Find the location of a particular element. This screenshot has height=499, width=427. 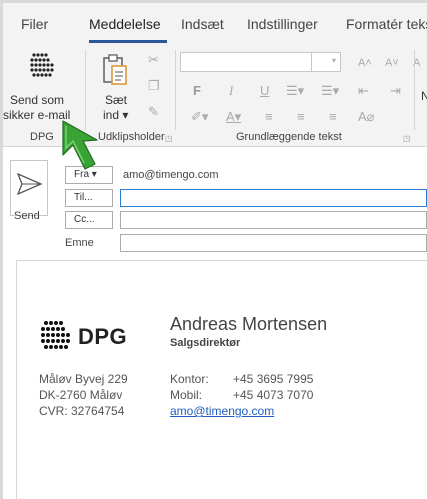

increase-indent-icon: ⇥ is located at coordinates (395, 91).